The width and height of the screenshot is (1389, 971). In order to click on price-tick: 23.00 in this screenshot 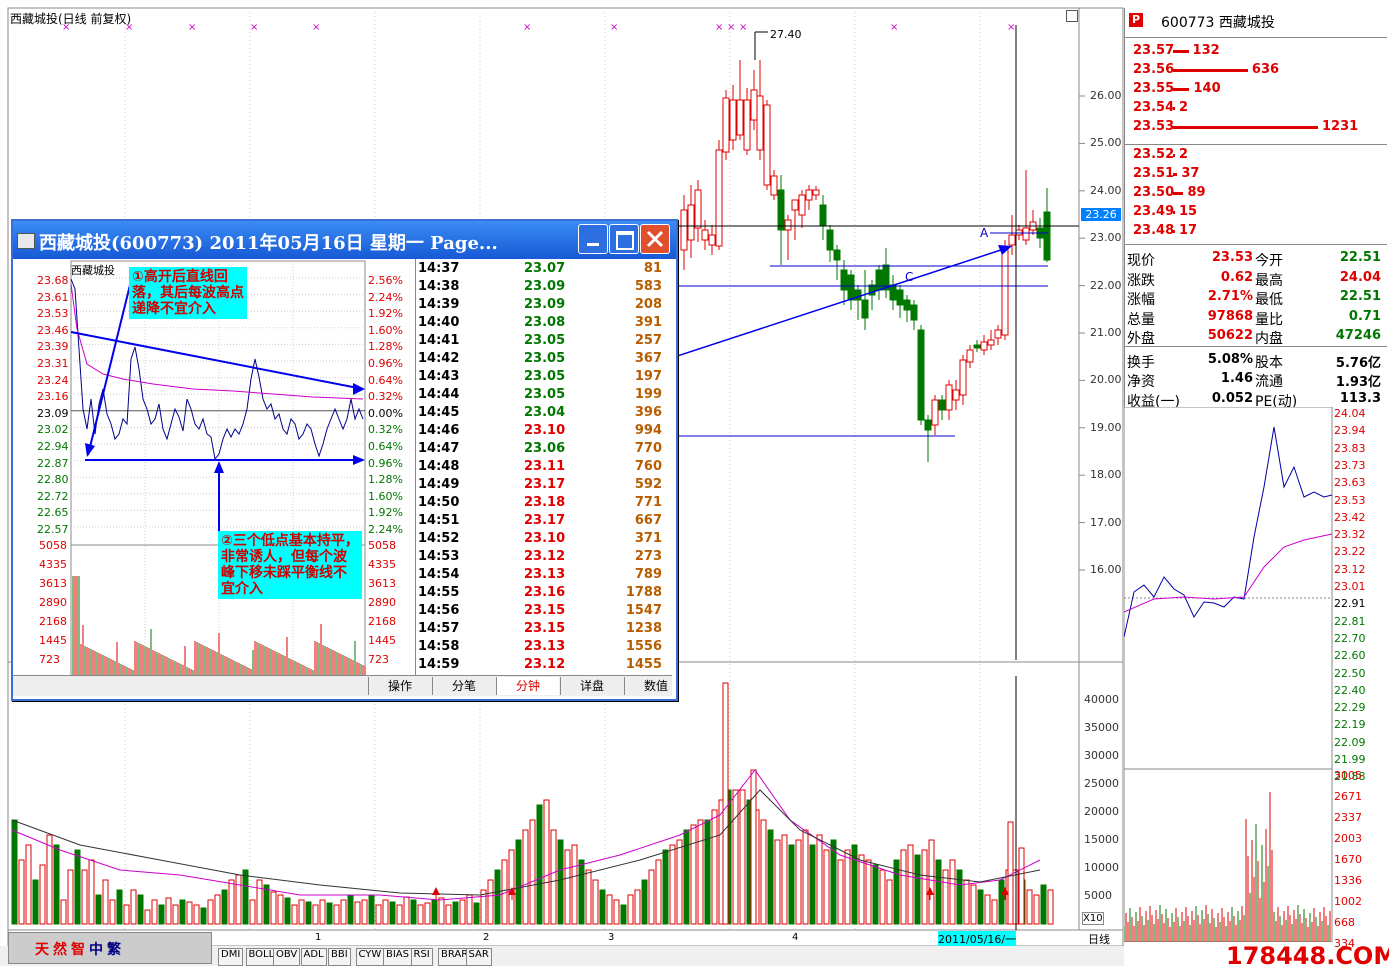, I will do `click(1106, 238)`.